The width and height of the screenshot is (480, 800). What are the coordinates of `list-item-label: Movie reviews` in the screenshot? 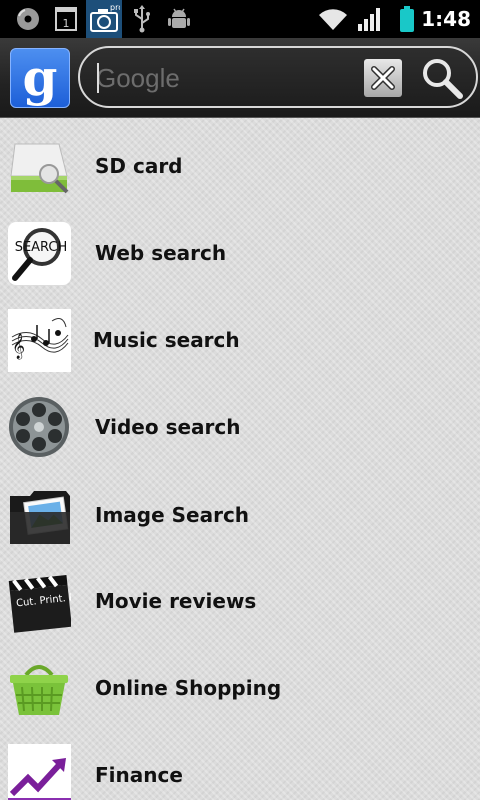 It's located at (176, 601).